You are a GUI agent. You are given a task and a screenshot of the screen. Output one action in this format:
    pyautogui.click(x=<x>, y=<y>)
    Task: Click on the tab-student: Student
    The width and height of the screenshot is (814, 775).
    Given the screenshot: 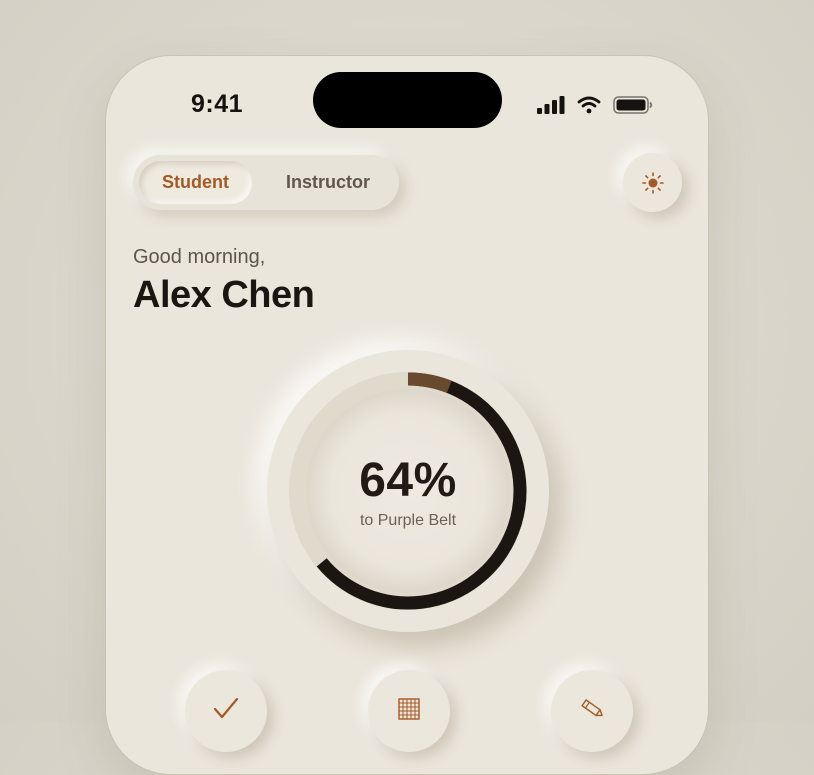 What is the action you would take?
    pyautogui.click(x=195, y=182)
    